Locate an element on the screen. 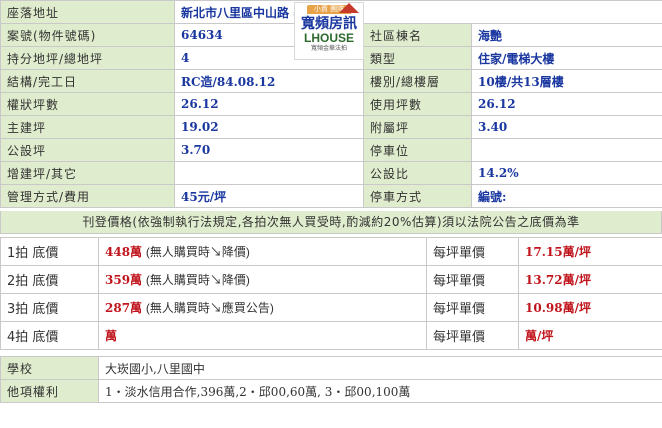 The image size is (662, 428). floor-value: 10樓/共13層樓 is located at coordinates (566, 81).